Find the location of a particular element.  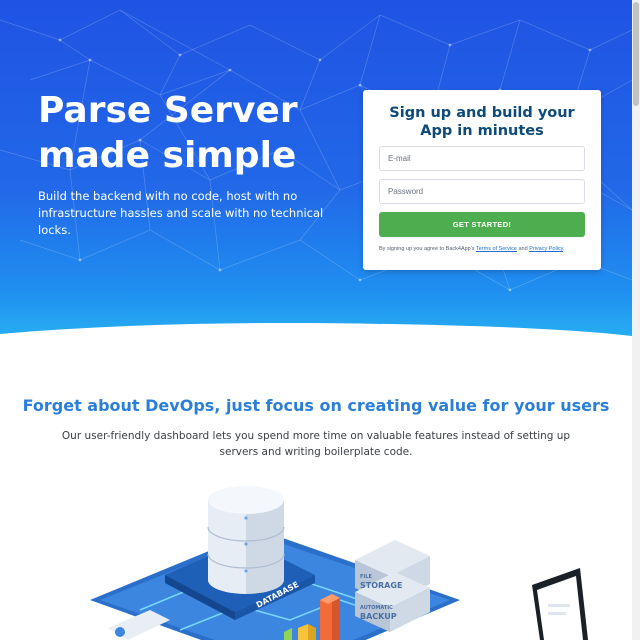

privacy-policy-link: Privacy Policy is located at coordinates (546, 249).